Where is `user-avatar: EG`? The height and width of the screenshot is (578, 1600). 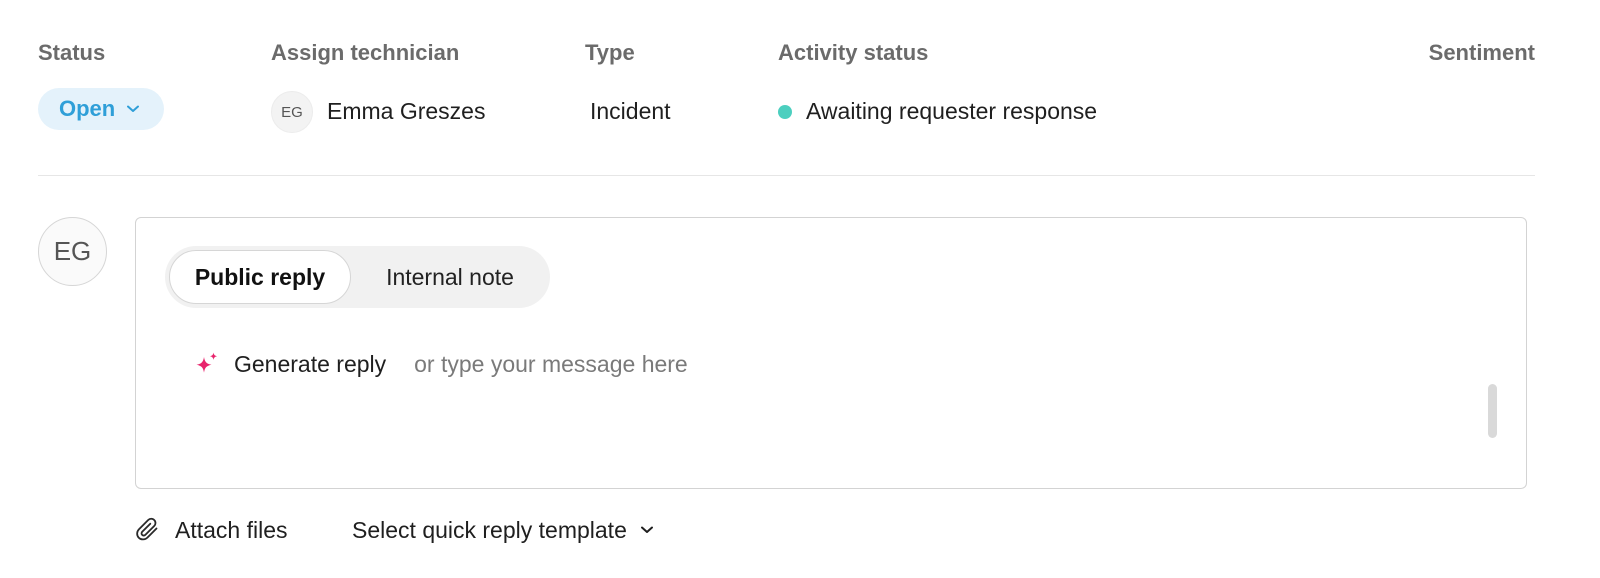 user-avatar: EG is located at coordinates (72, 251).